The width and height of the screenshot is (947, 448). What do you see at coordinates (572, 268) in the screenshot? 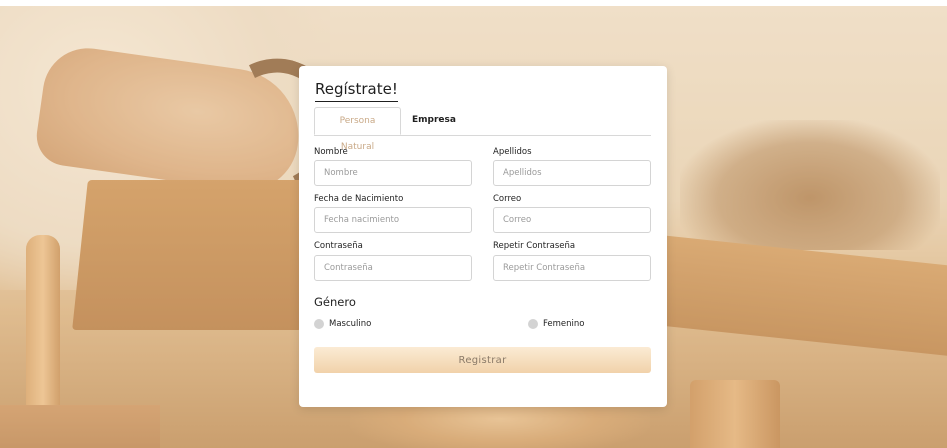
I see `repetir-contrasena-input` at bounding box center [572, 268].